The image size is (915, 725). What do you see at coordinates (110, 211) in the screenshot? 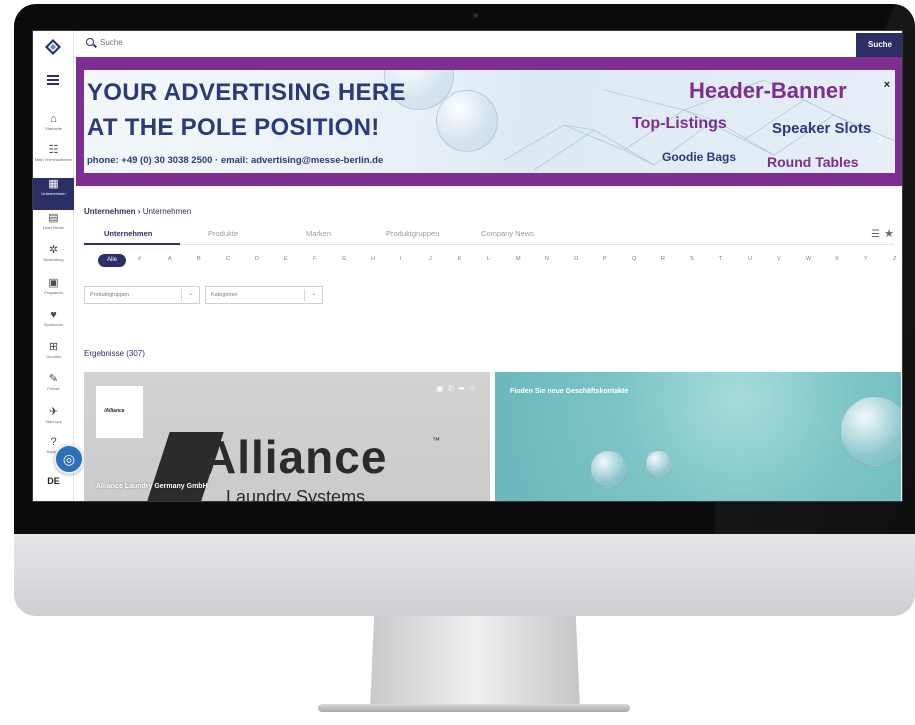
I see `breadcrumb-root: Unternehmen` at bounding box center [110, 211].